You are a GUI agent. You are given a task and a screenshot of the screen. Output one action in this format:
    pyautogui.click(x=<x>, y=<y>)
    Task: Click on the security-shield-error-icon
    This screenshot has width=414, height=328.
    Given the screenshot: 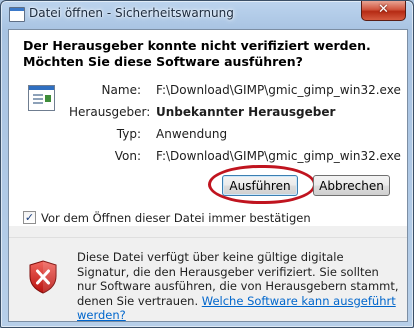 What is the action you would take?
    pyautogui.click(x=43, y=277)
    